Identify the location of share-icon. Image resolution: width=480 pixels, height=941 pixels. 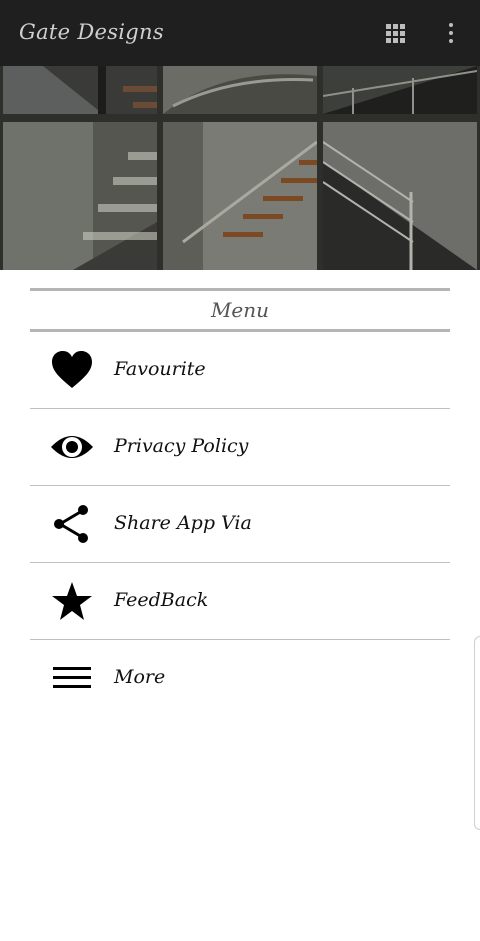
(72, 524).